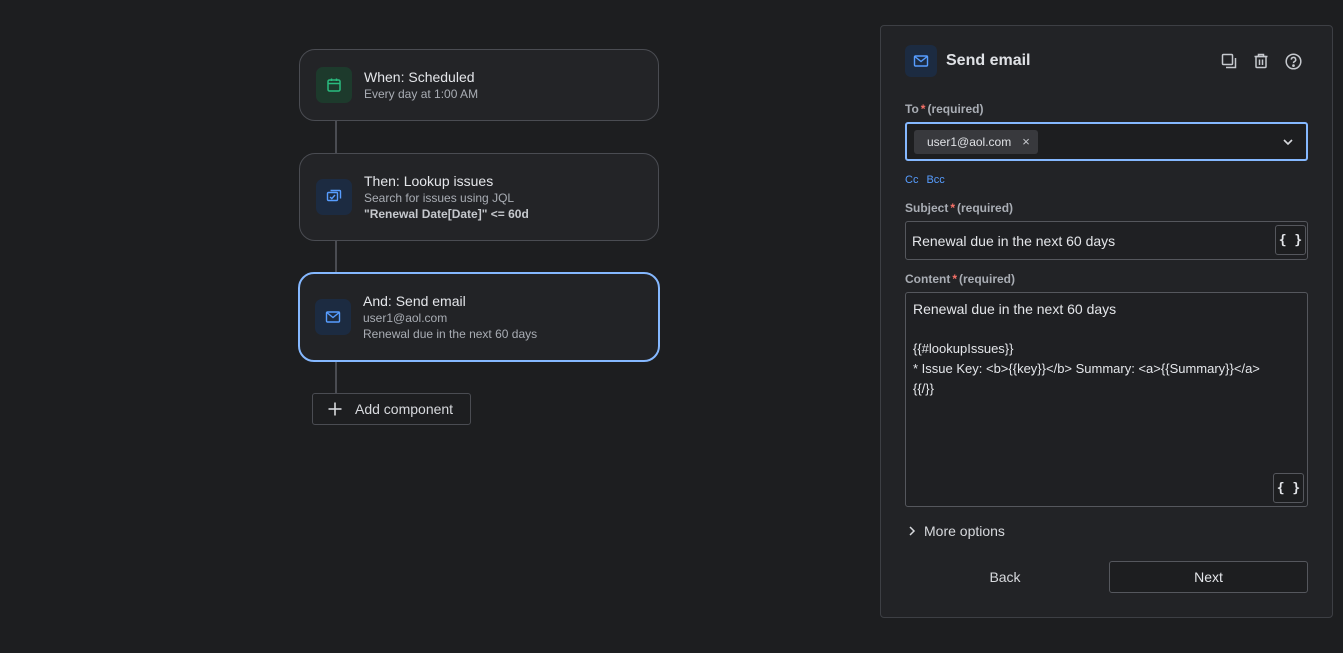 This screenshot has width=1343, height=653. I want to click on trash-icon, so click(1261, 61).